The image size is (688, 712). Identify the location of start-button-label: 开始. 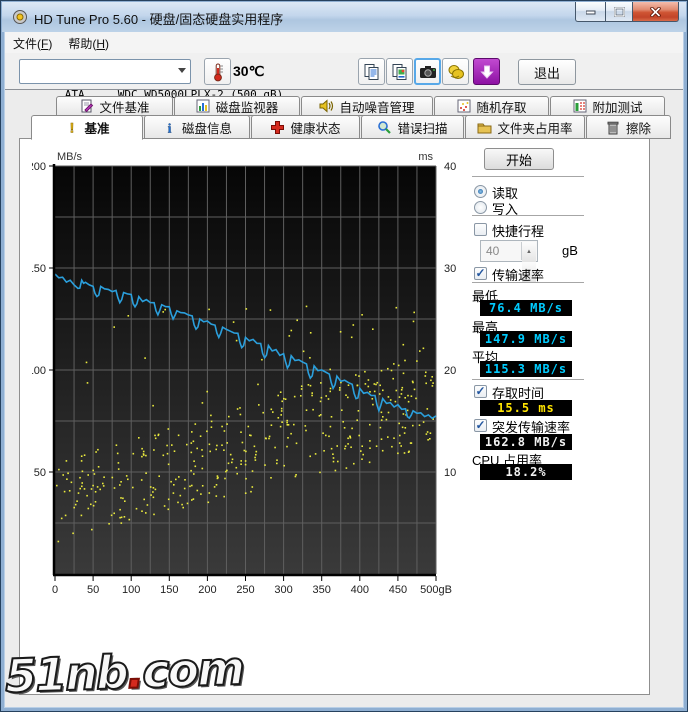
(518, 160).